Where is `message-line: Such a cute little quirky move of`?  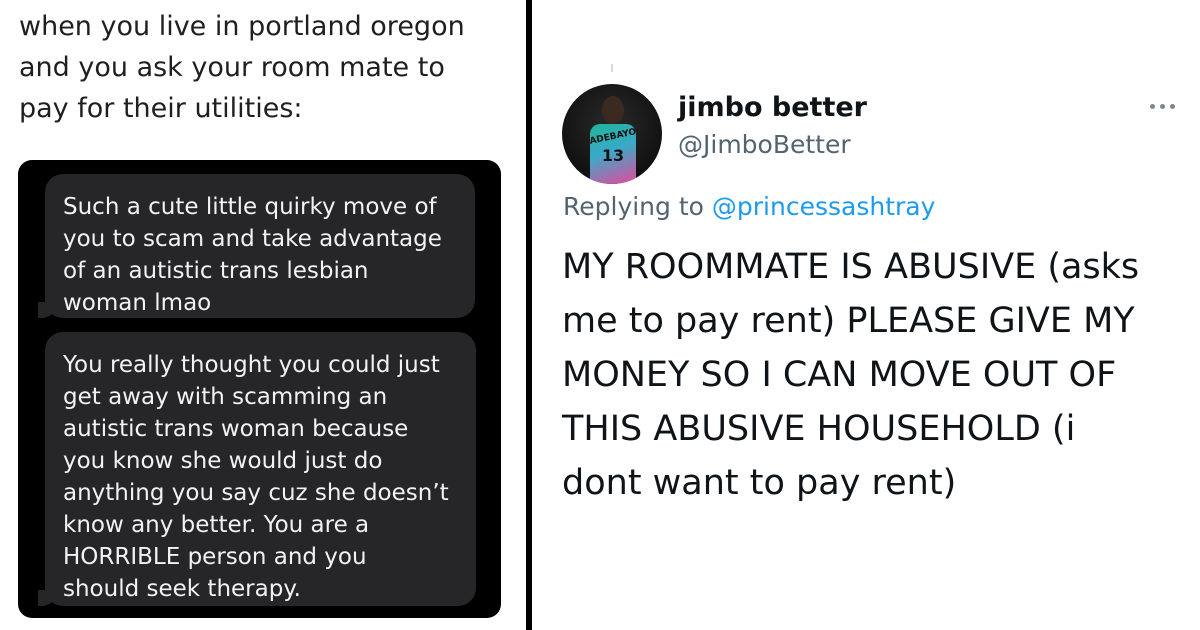
message-line: Such a cute little quirky move of is located at coordinates (250, 207).